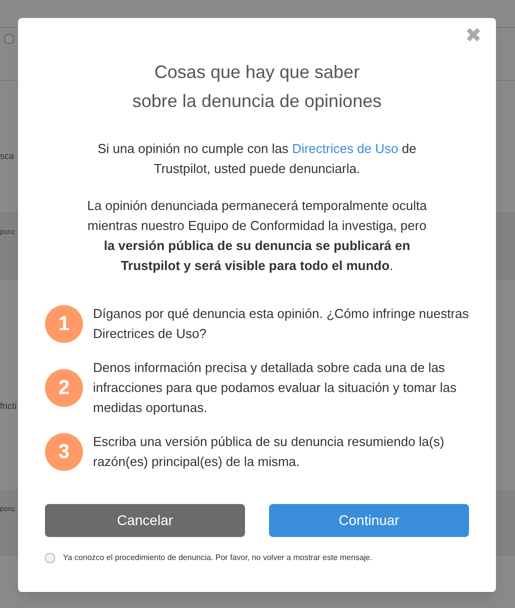 The height and width of the screenshot is (608, 515). What do you see at coordinates (369, 520) in the screenshot?
I see `continue-button: Continuar` at bounding box center [369, 520].